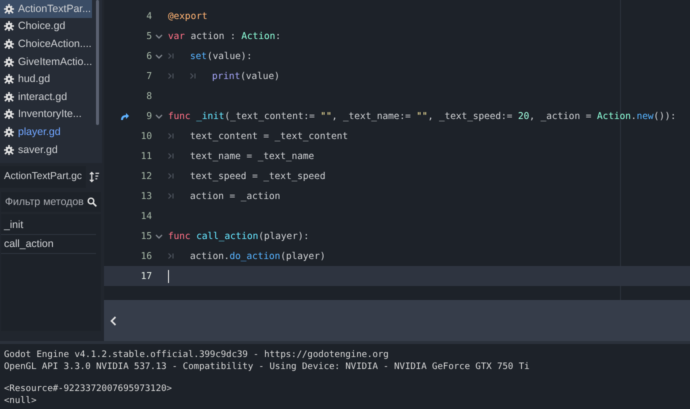 This screenshot has height=409, width=690. What do you see at coordinates (46, 149) in the screenshot?
I see `script-item: saver.gd` at bounding box center [46, 149].